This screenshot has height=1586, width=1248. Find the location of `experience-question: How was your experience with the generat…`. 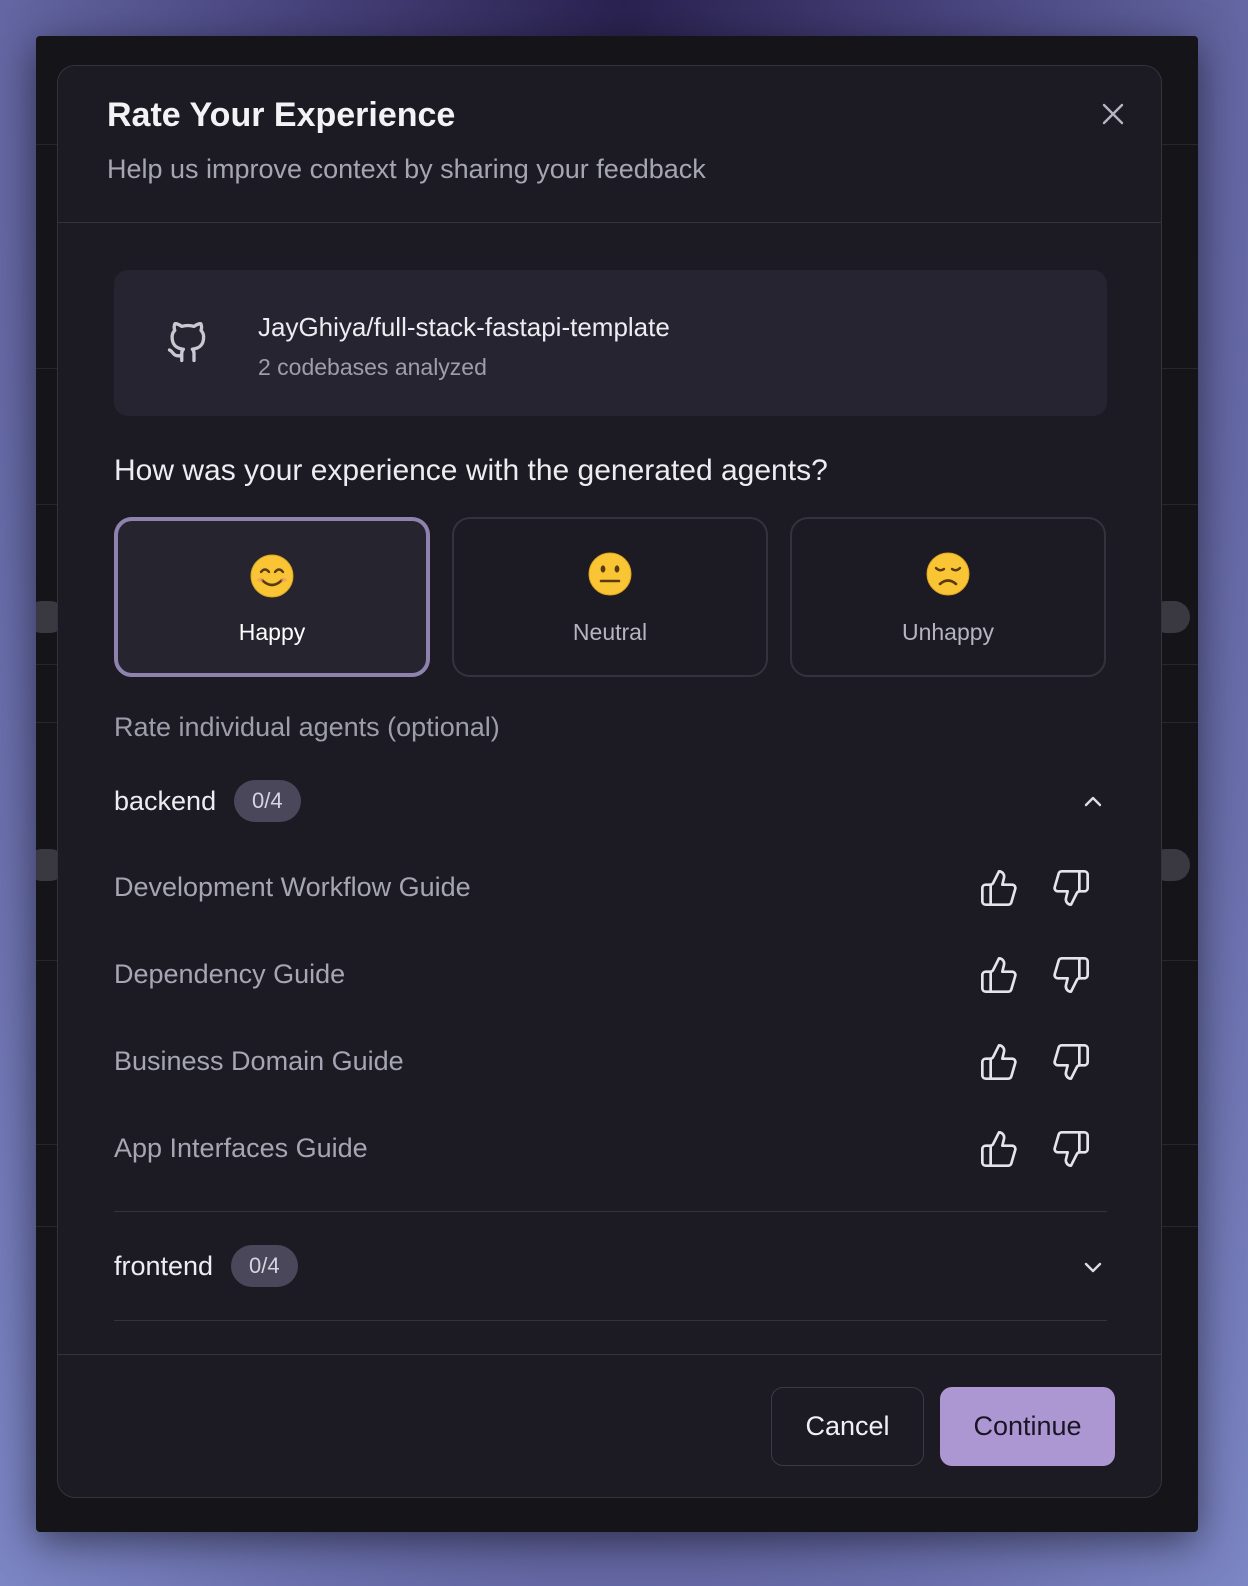

experience-question: How was your experience with the generat… is located at coordinates (471, 470).